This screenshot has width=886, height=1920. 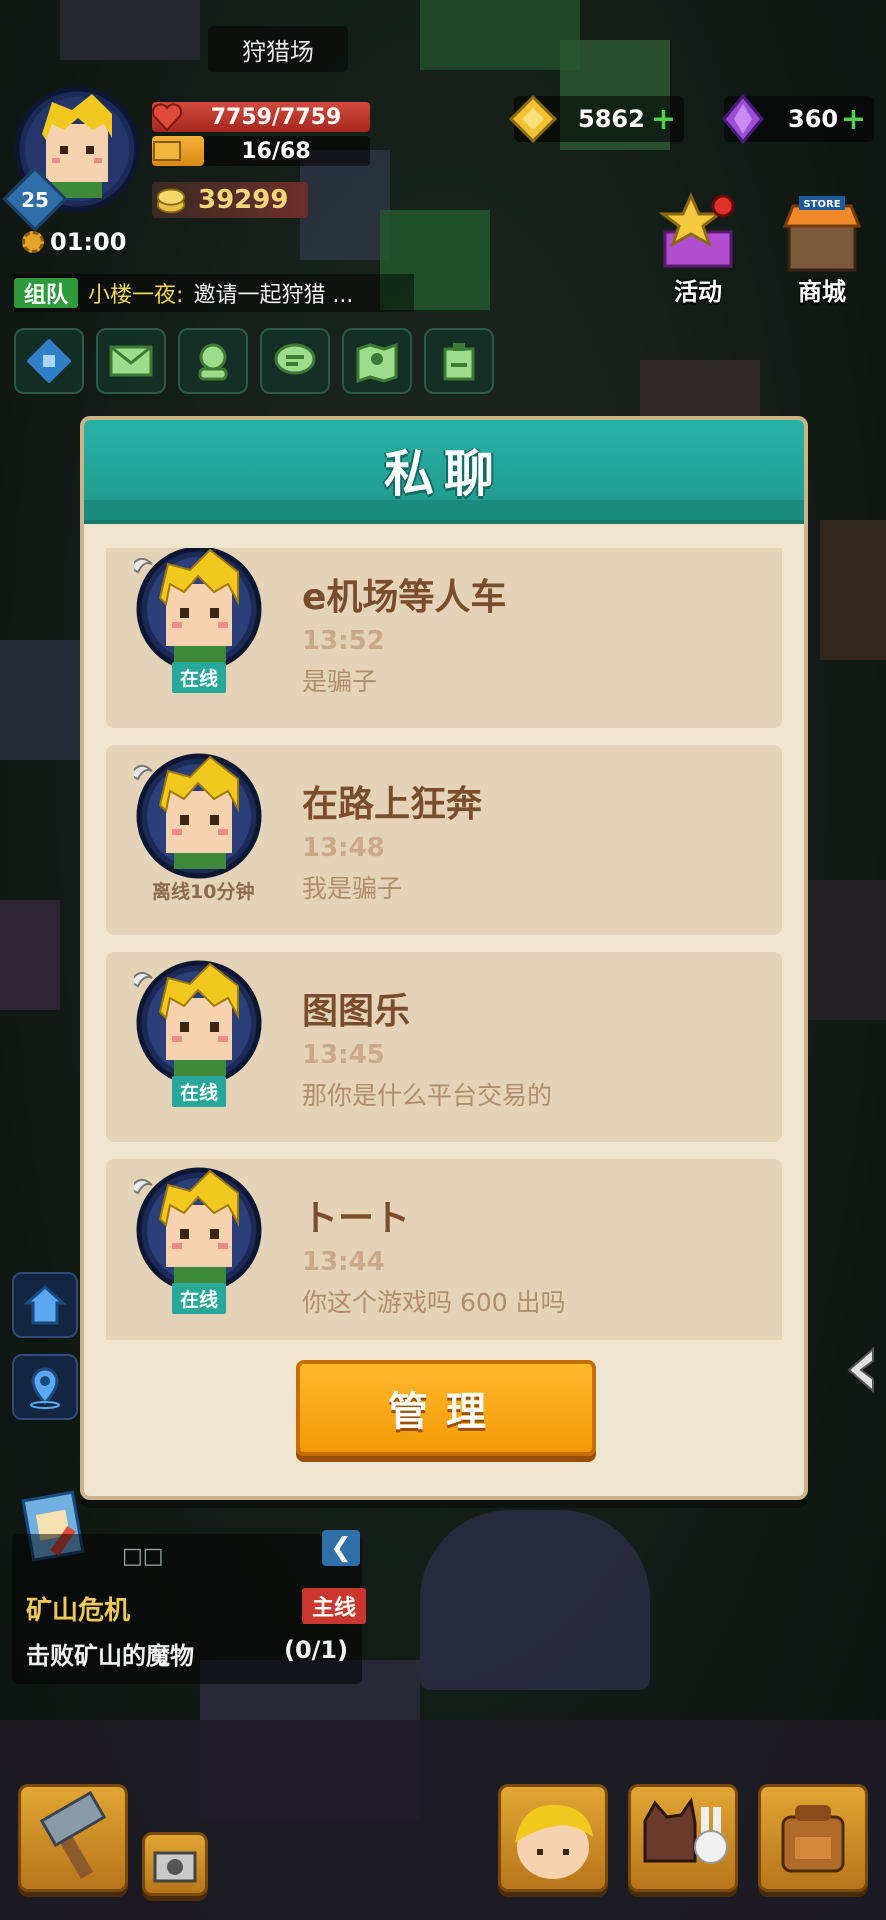 I want to click on bag-button, so click(x=813, y=1838).